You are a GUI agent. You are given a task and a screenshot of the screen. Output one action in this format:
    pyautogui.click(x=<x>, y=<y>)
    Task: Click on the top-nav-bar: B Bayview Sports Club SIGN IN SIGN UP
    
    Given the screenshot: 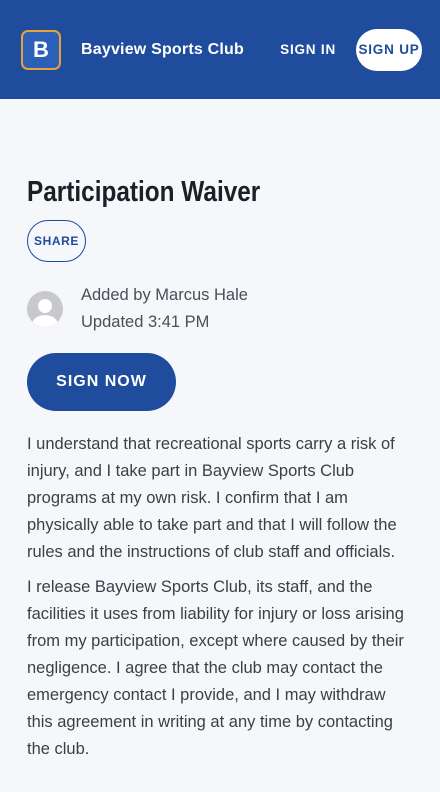 What is the action you would take?
    pyautogui.click(x=220, y=49)
    